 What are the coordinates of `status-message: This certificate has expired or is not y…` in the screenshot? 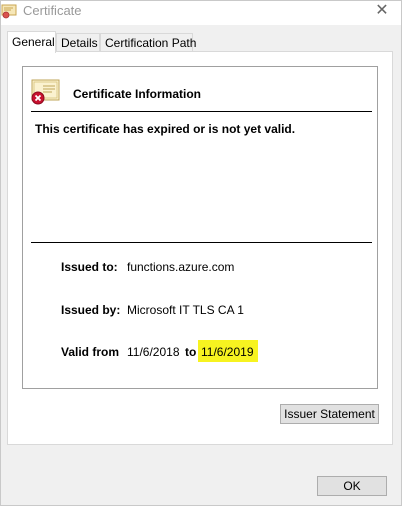 It's located at (165, 129).